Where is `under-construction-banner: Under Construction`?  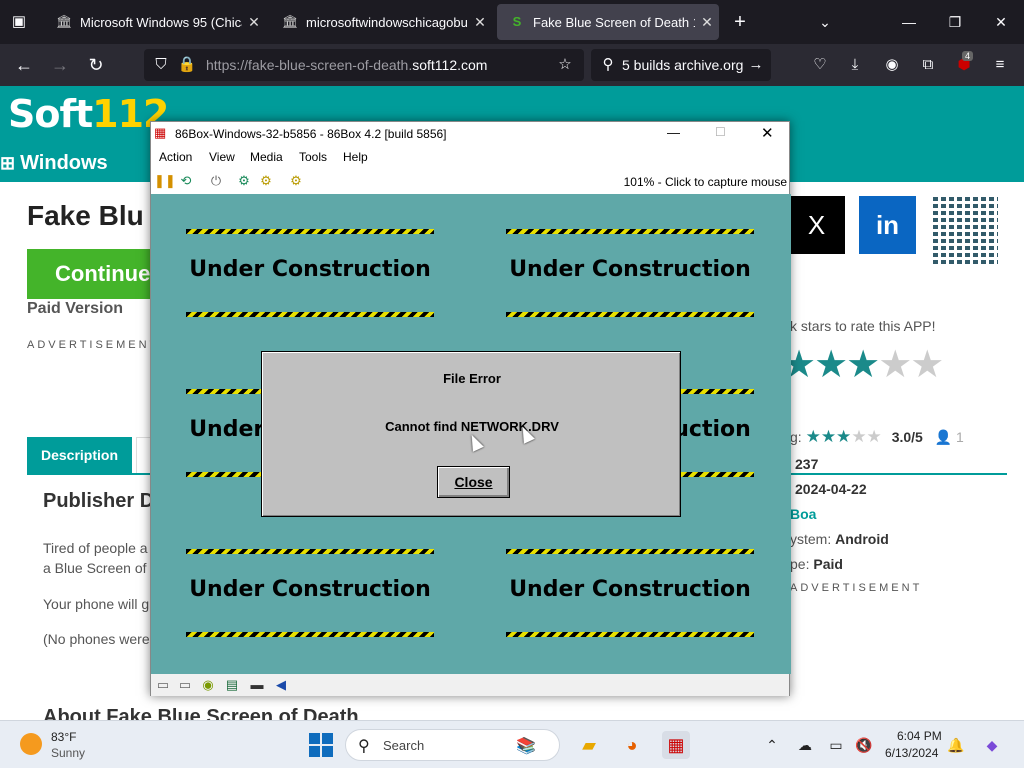
under-construction-banner: Under Construction is located at coordinates (310, 593).